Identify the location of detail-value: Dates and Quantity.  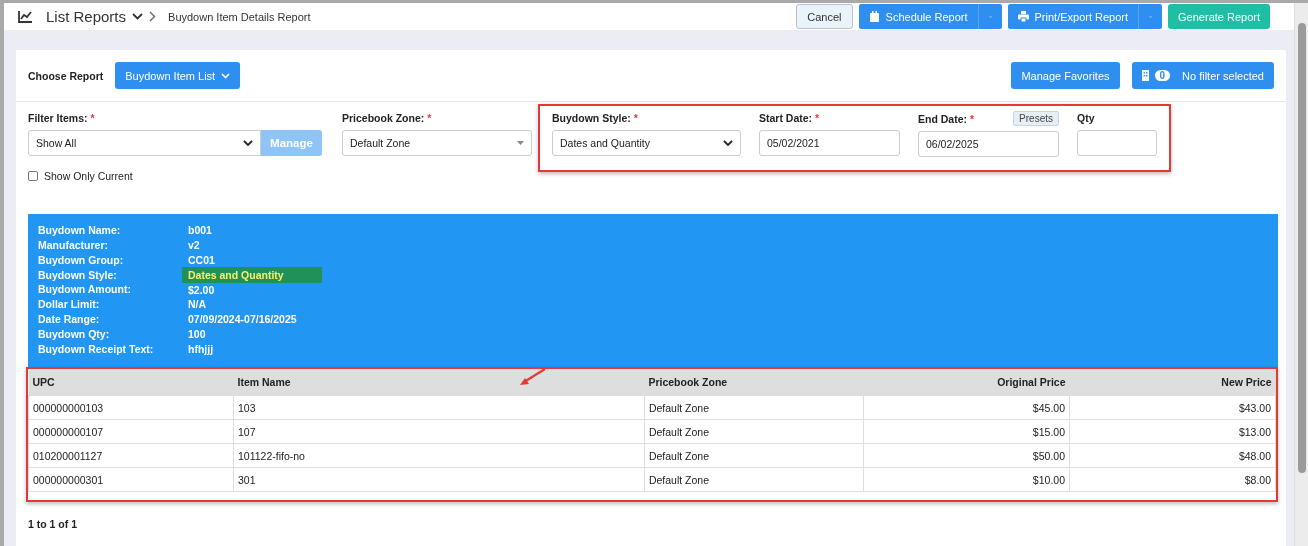
(252, 274).